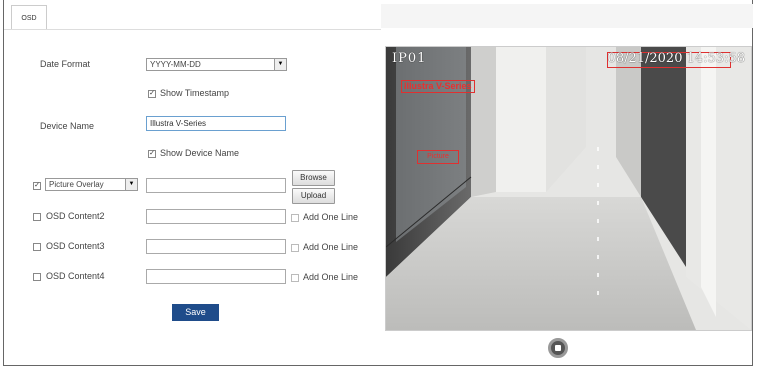 The image size is (761, 371). What do you see at coordinates (152, 154) in the screenshot?
I see `show-device-name-checkbox: ✓` at bounding box center [152, 154].